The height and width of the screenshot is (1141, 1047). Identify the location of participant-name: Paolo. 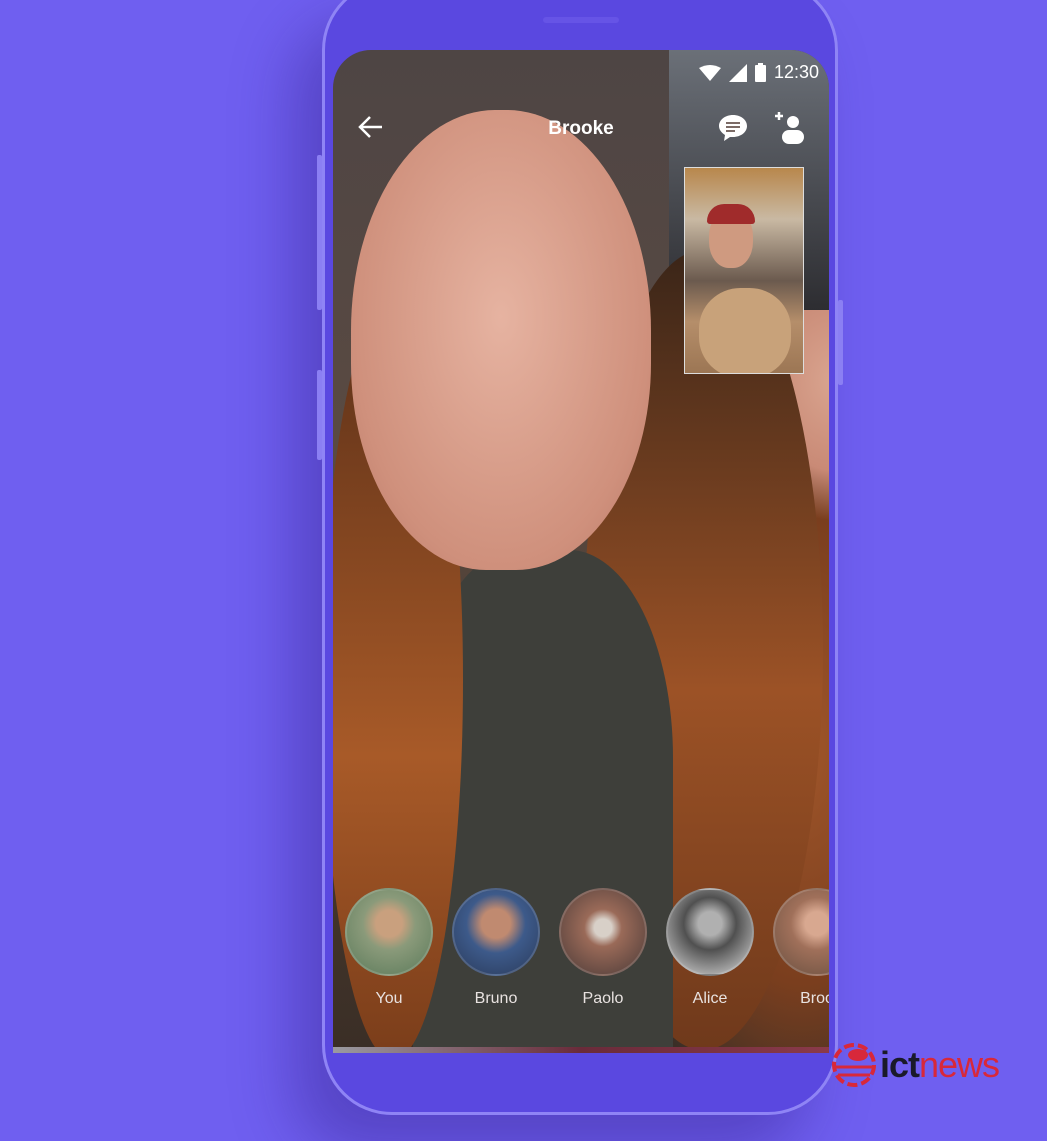
(603, 998).